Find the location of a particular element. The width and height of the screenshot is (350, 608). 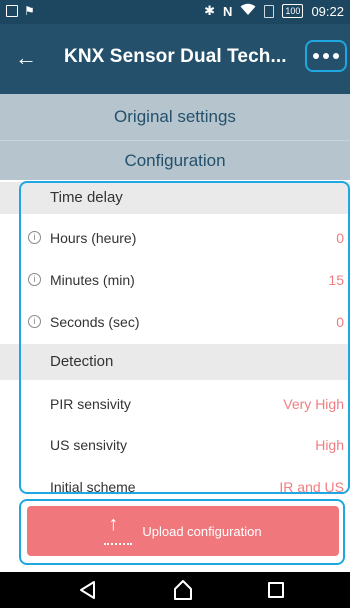

upload-configuration-button: ↑ Upload configuration is located at coordinates (183, 531).